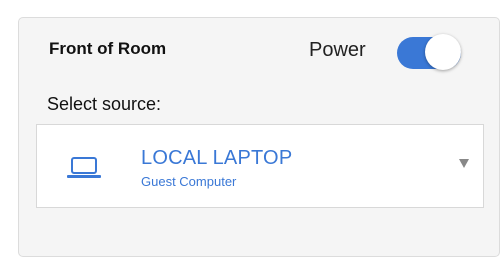  Describe the element at coordinates (464, 163) in the screenshot. I see `chevron-down-icon` at that location.